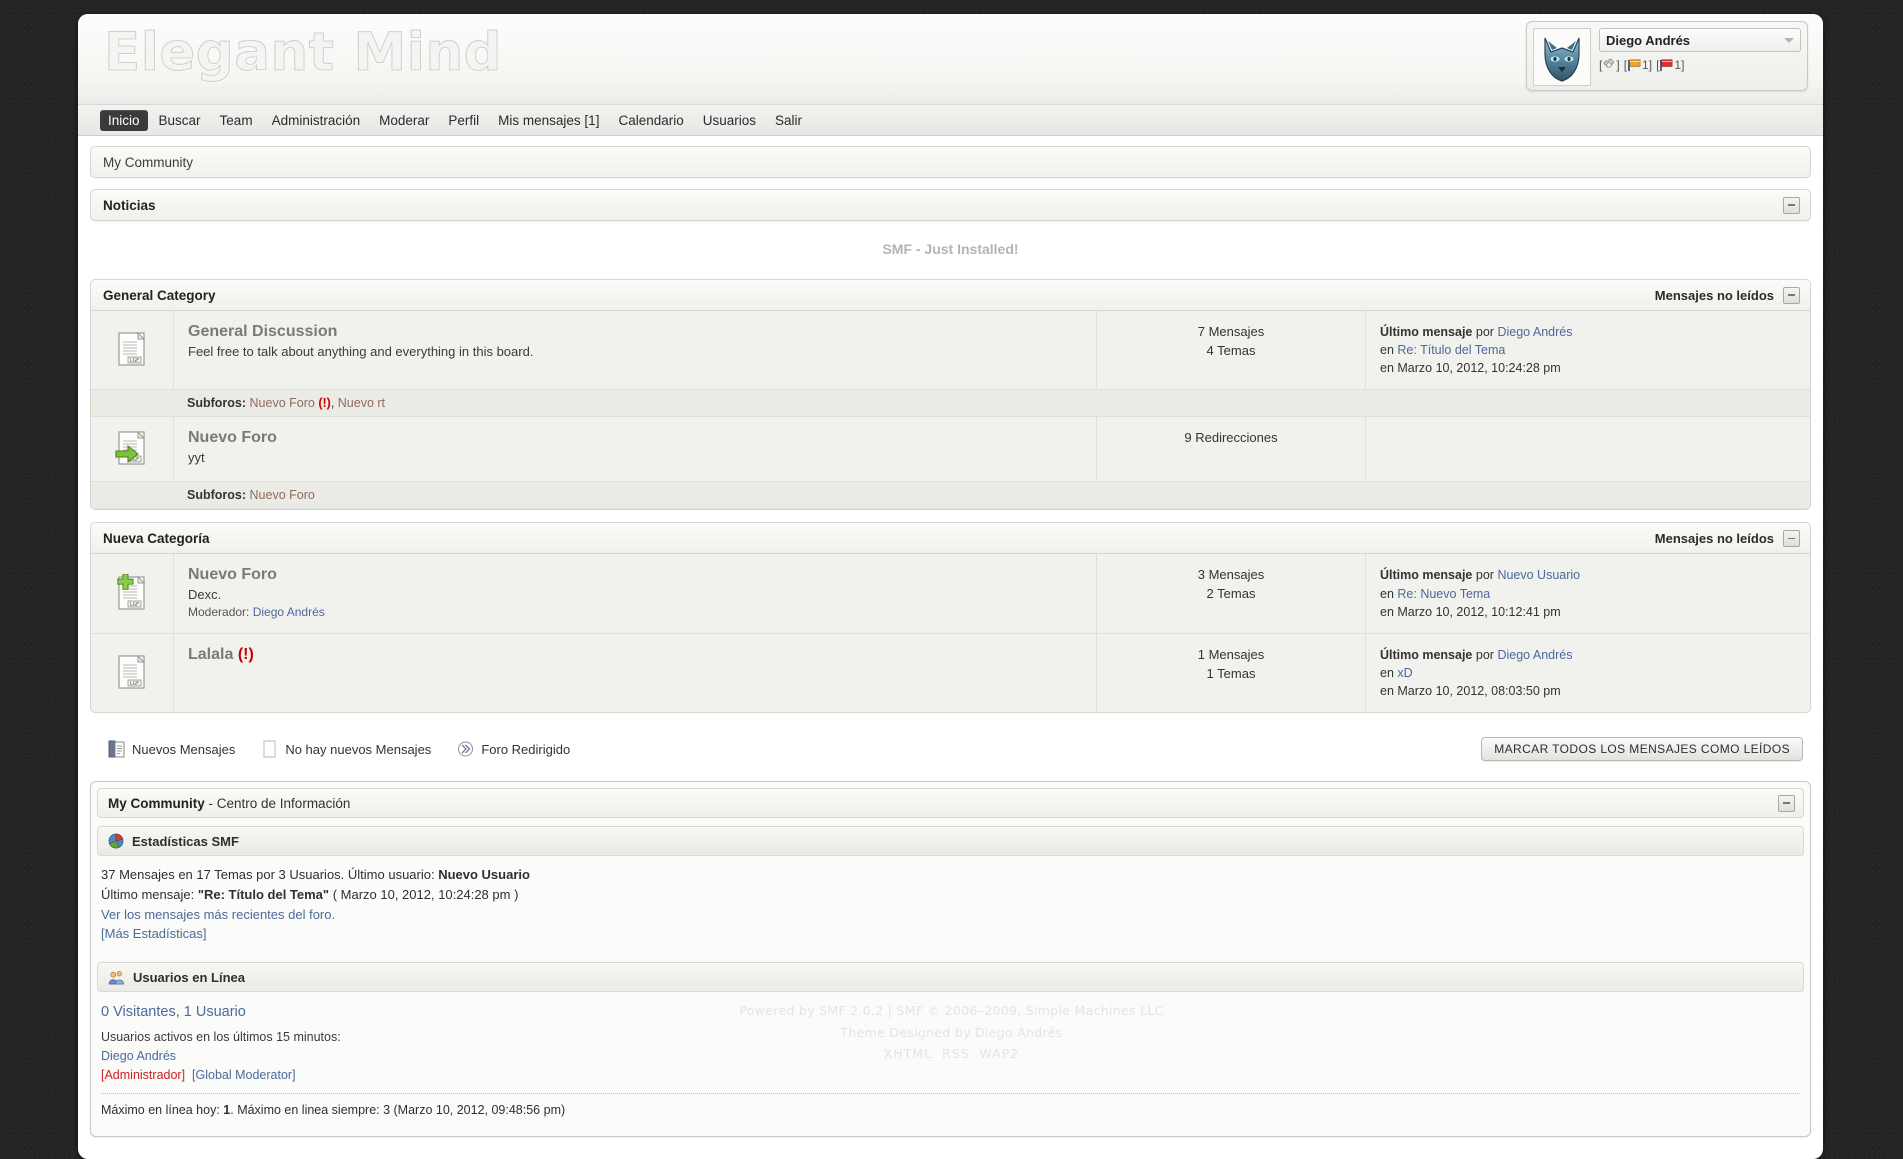 This screenshot has width=1903, height=1159. Describe the element at coordinates (1404, 673) in the screenshot. I see `last-post-topic-link: xD` at that location.